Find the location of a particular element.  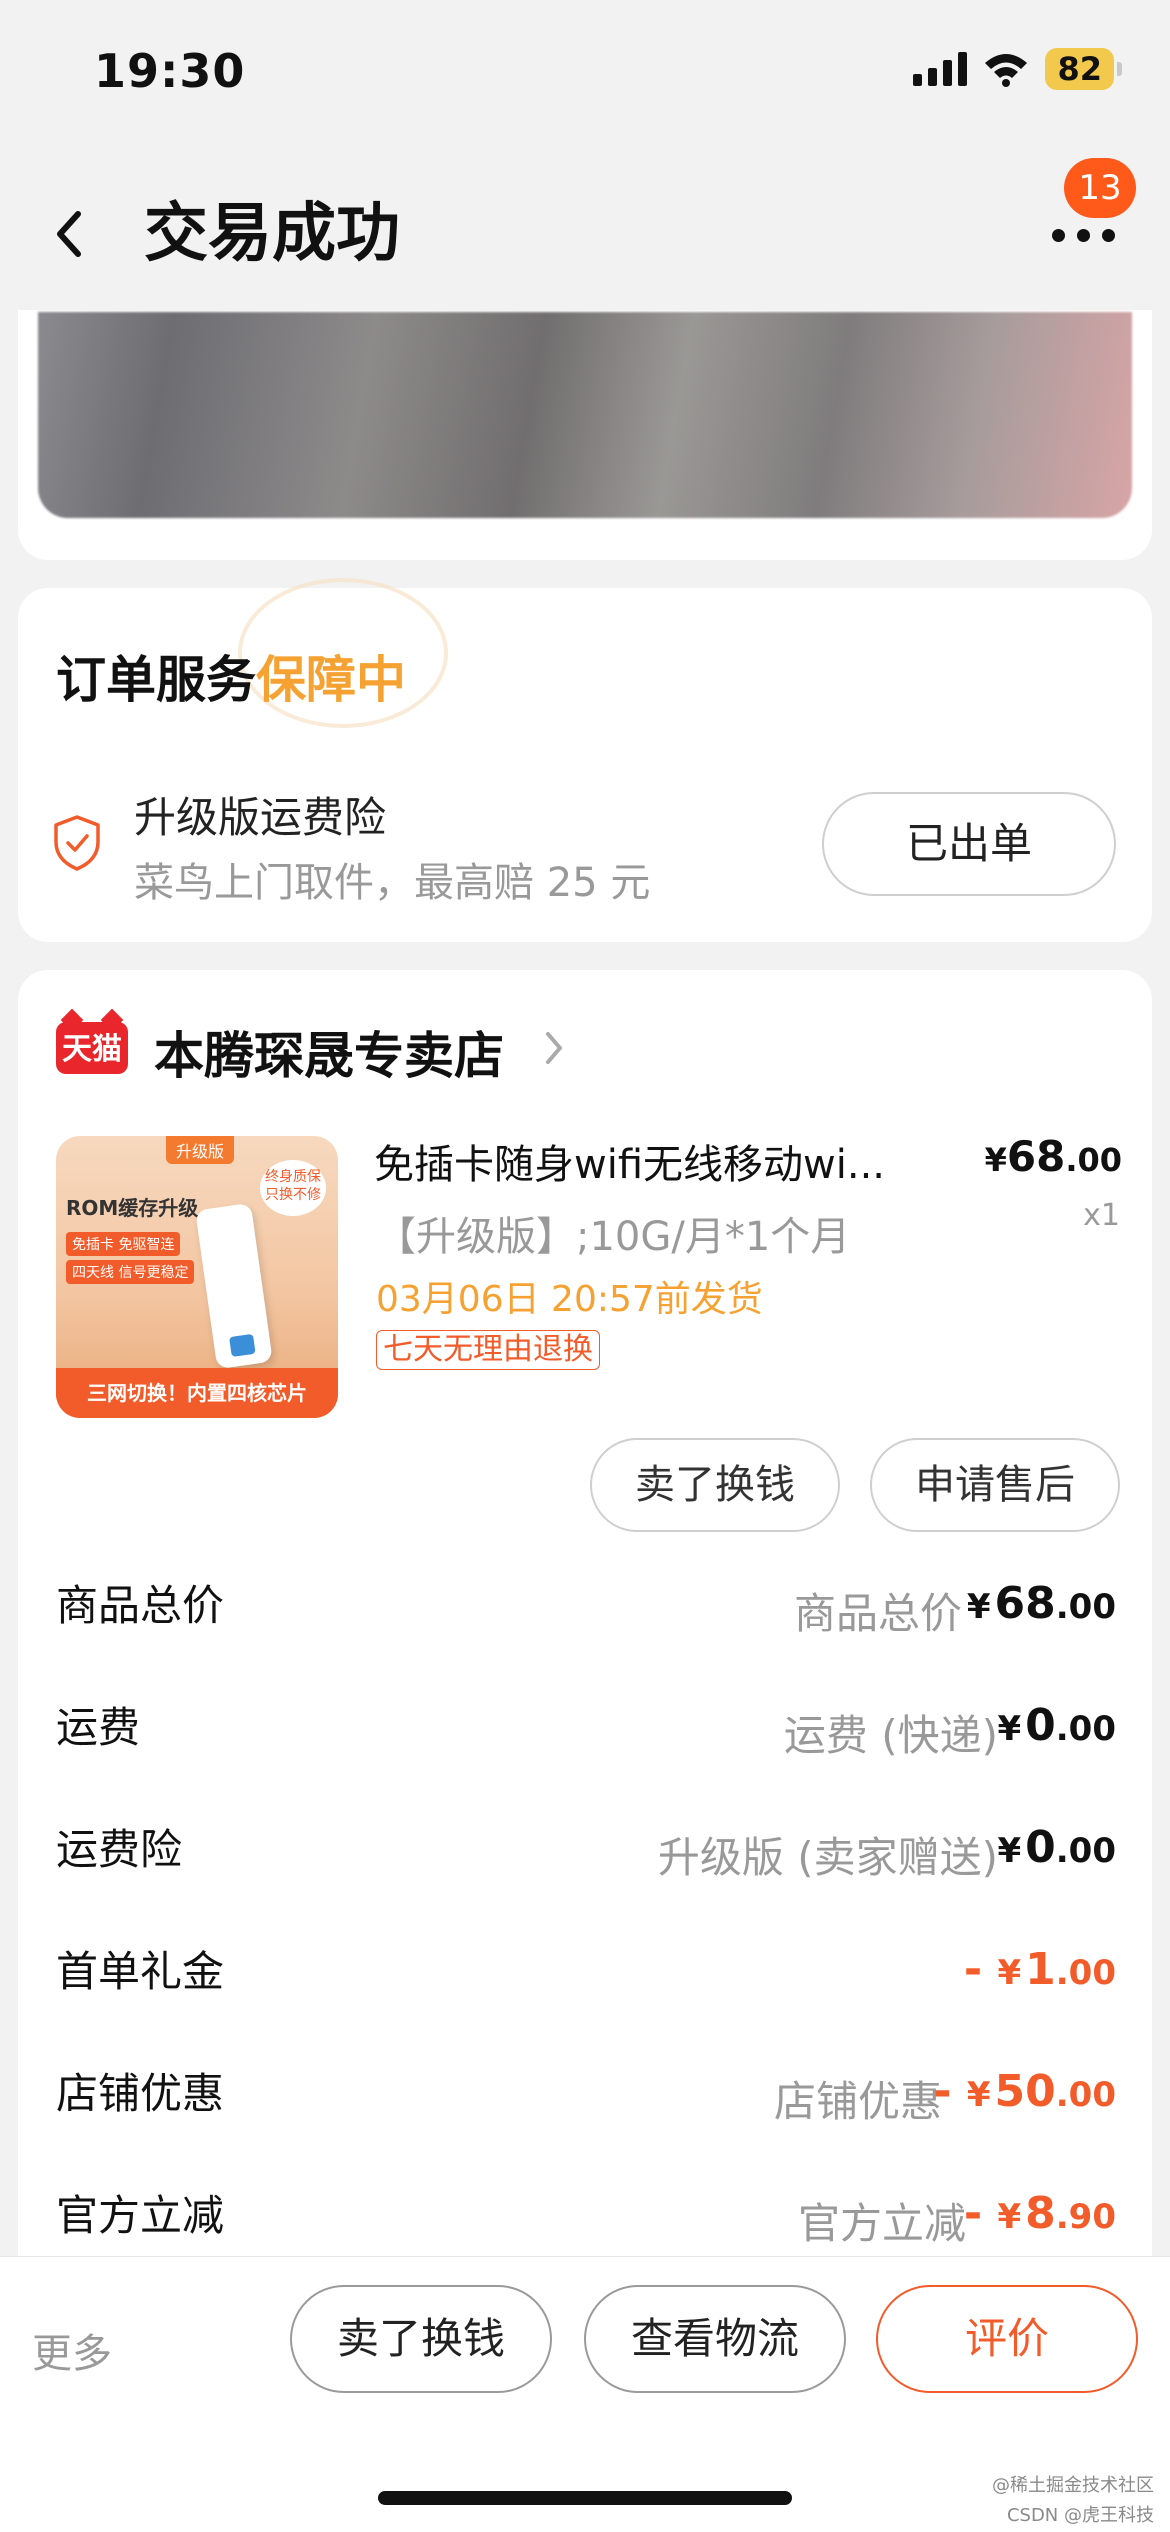

wifi-device-image is located at coordinates (234, 1286).